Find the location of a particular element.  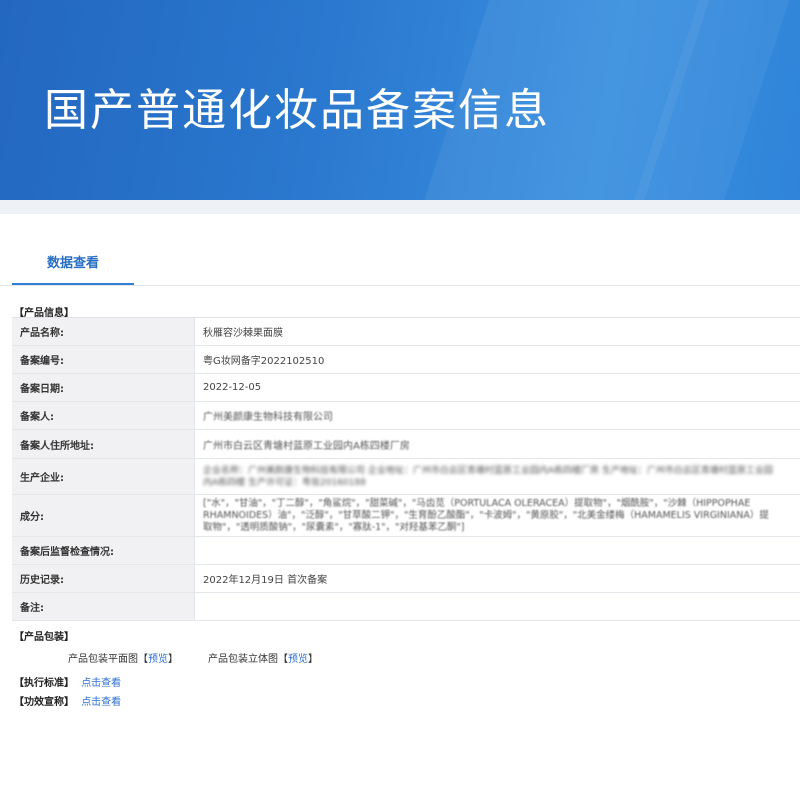

row-label: 产品名称: is located at coordinates (103, 331).